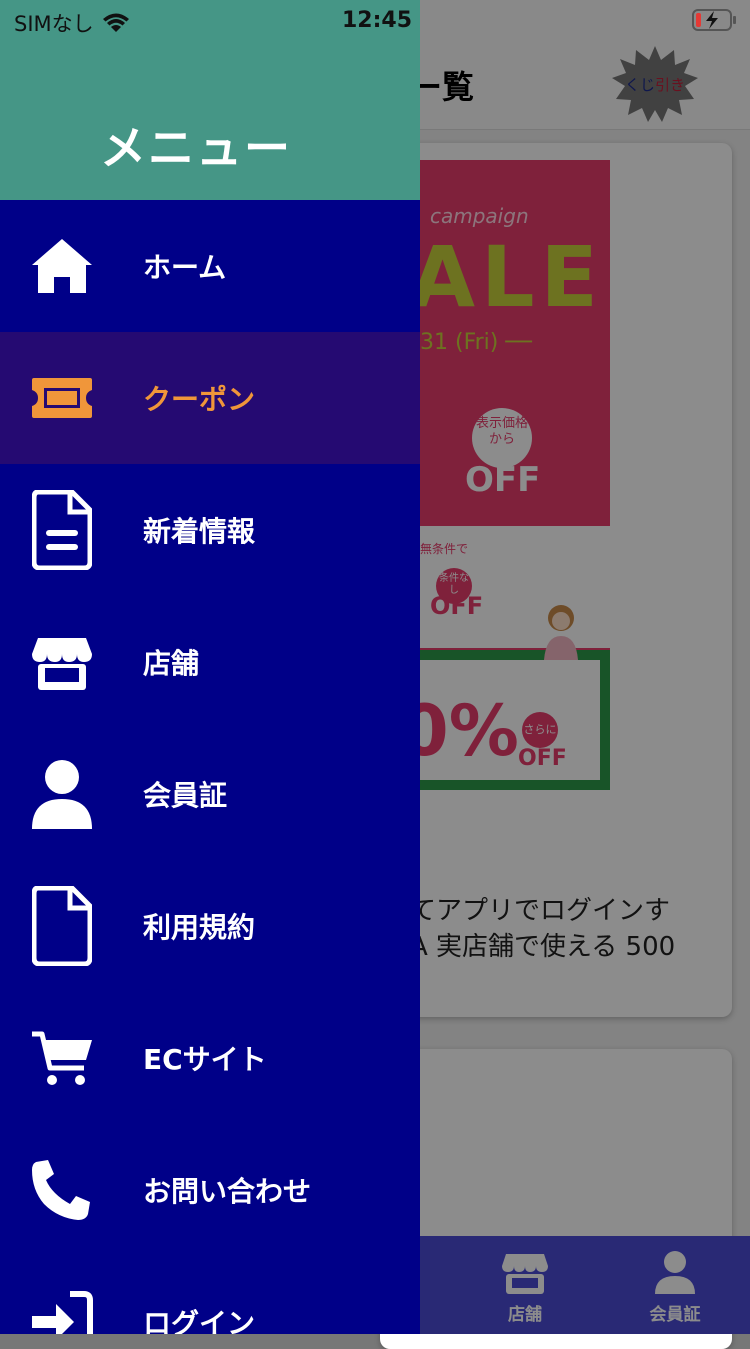 This screenshot has height=1349, width=750. Describe the element at coordinates (227, 1191) in the screenshot. I see `menu-item-label: お問い合わせ` at that location.